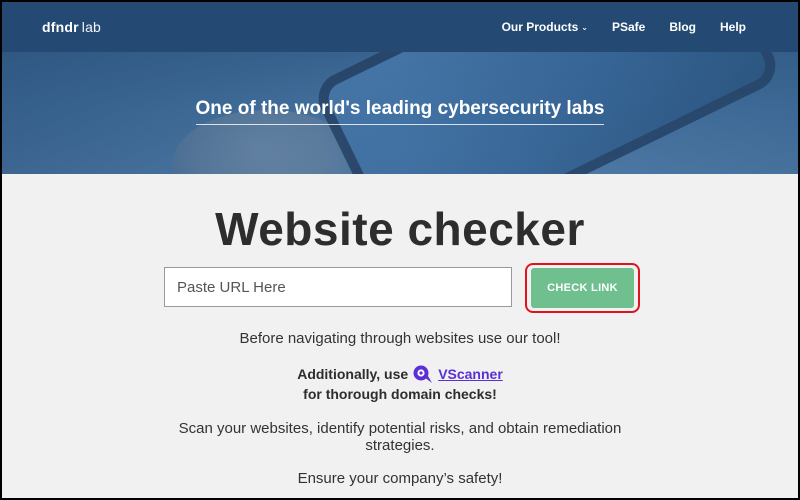  Describe the element at coordinates (423, 374) in the screenshot. I see `vscanner-logo-icon` at that location.